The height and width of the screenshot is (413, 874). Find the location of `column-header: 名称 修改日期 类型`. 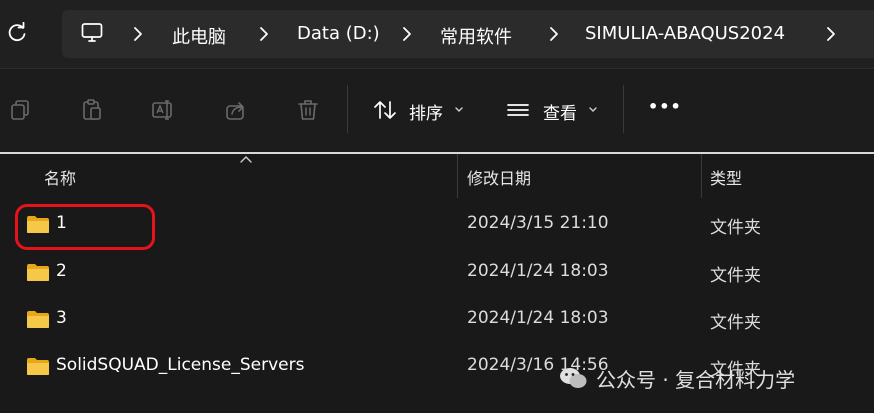

column-header: 名称 修改日期 类型 is located at coordinates (437, 176).